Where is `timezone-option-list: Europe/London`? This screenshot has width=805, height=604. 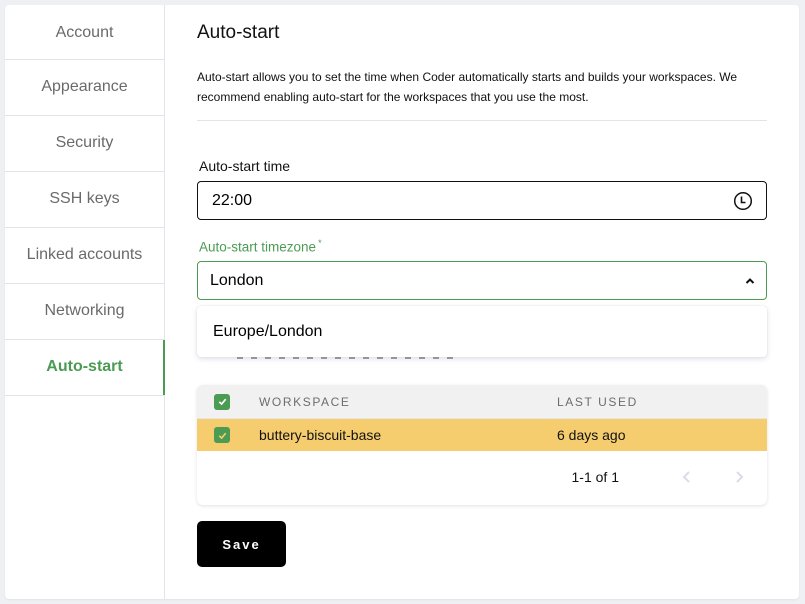 timezone-option-list: Europe/London is located at coordinates (482, 331).